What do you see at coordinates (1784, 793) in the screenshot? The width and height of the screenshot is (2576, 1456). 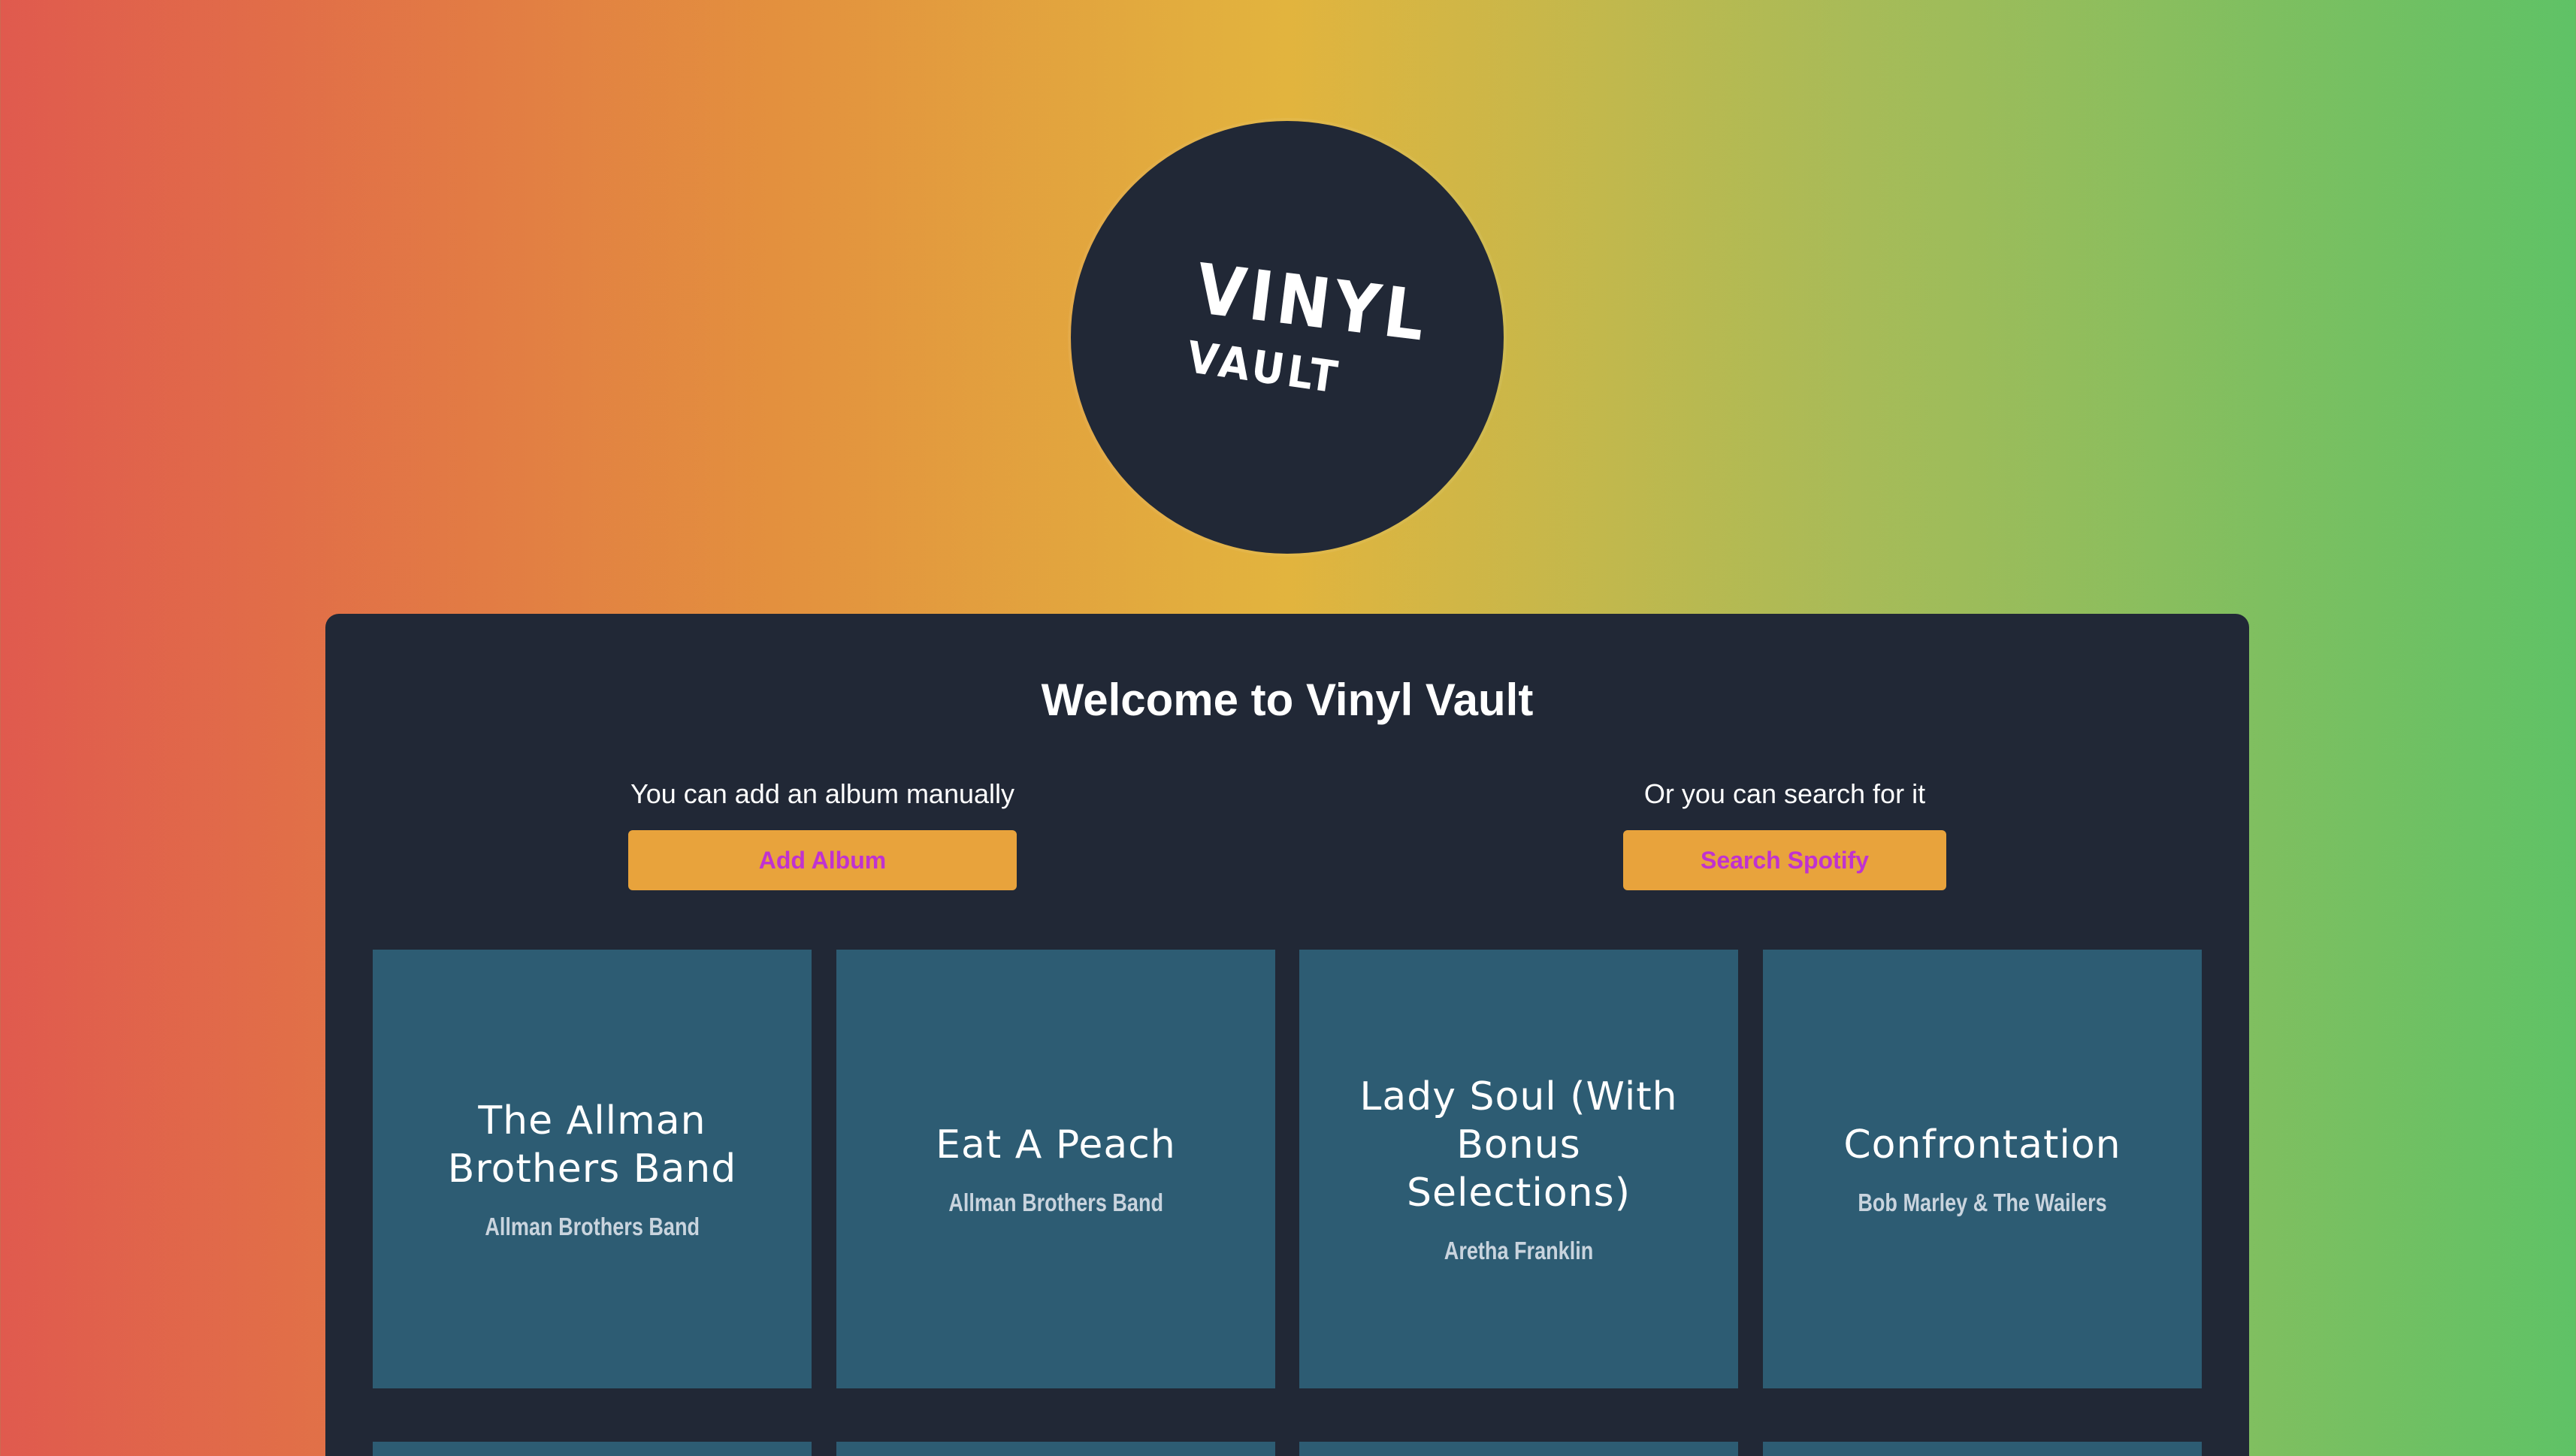 I see `search-text: Or you can search for it` at bounding box center [1784, 793].